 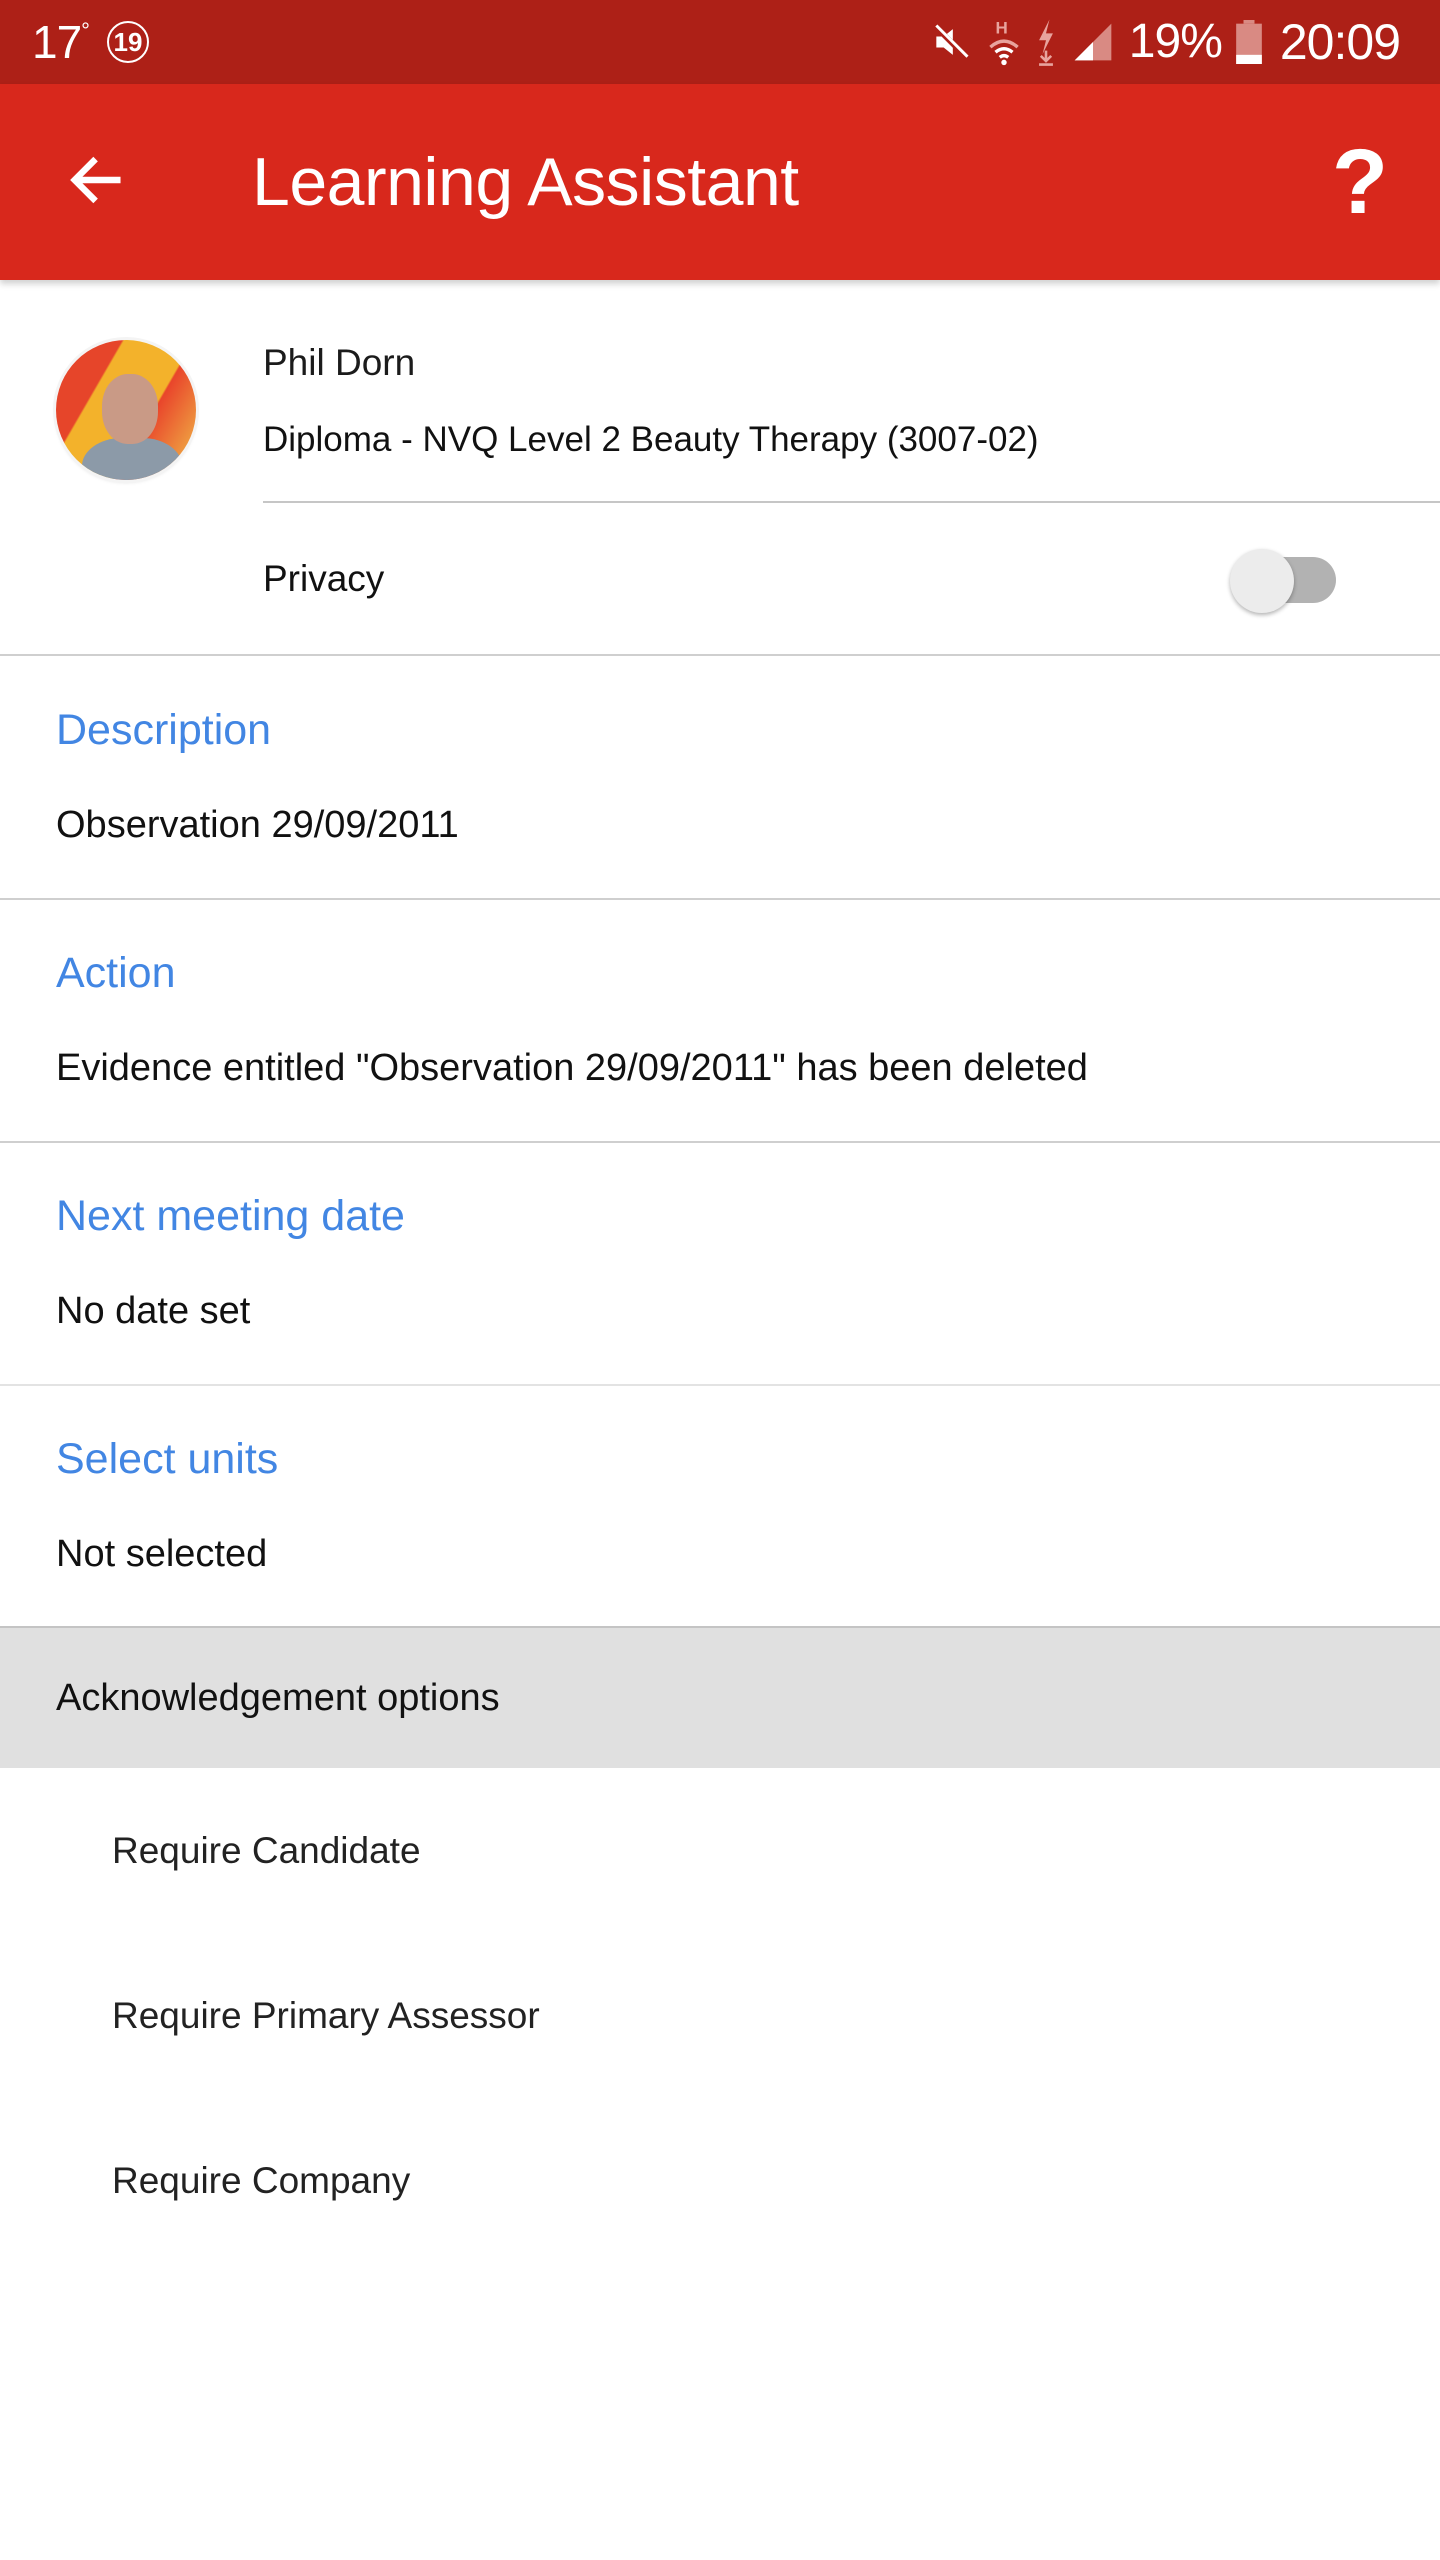 What do you see at coordinates (1249, 42) in the screenshot?
I see `battery-icon` at bounding box center [1249, 42].